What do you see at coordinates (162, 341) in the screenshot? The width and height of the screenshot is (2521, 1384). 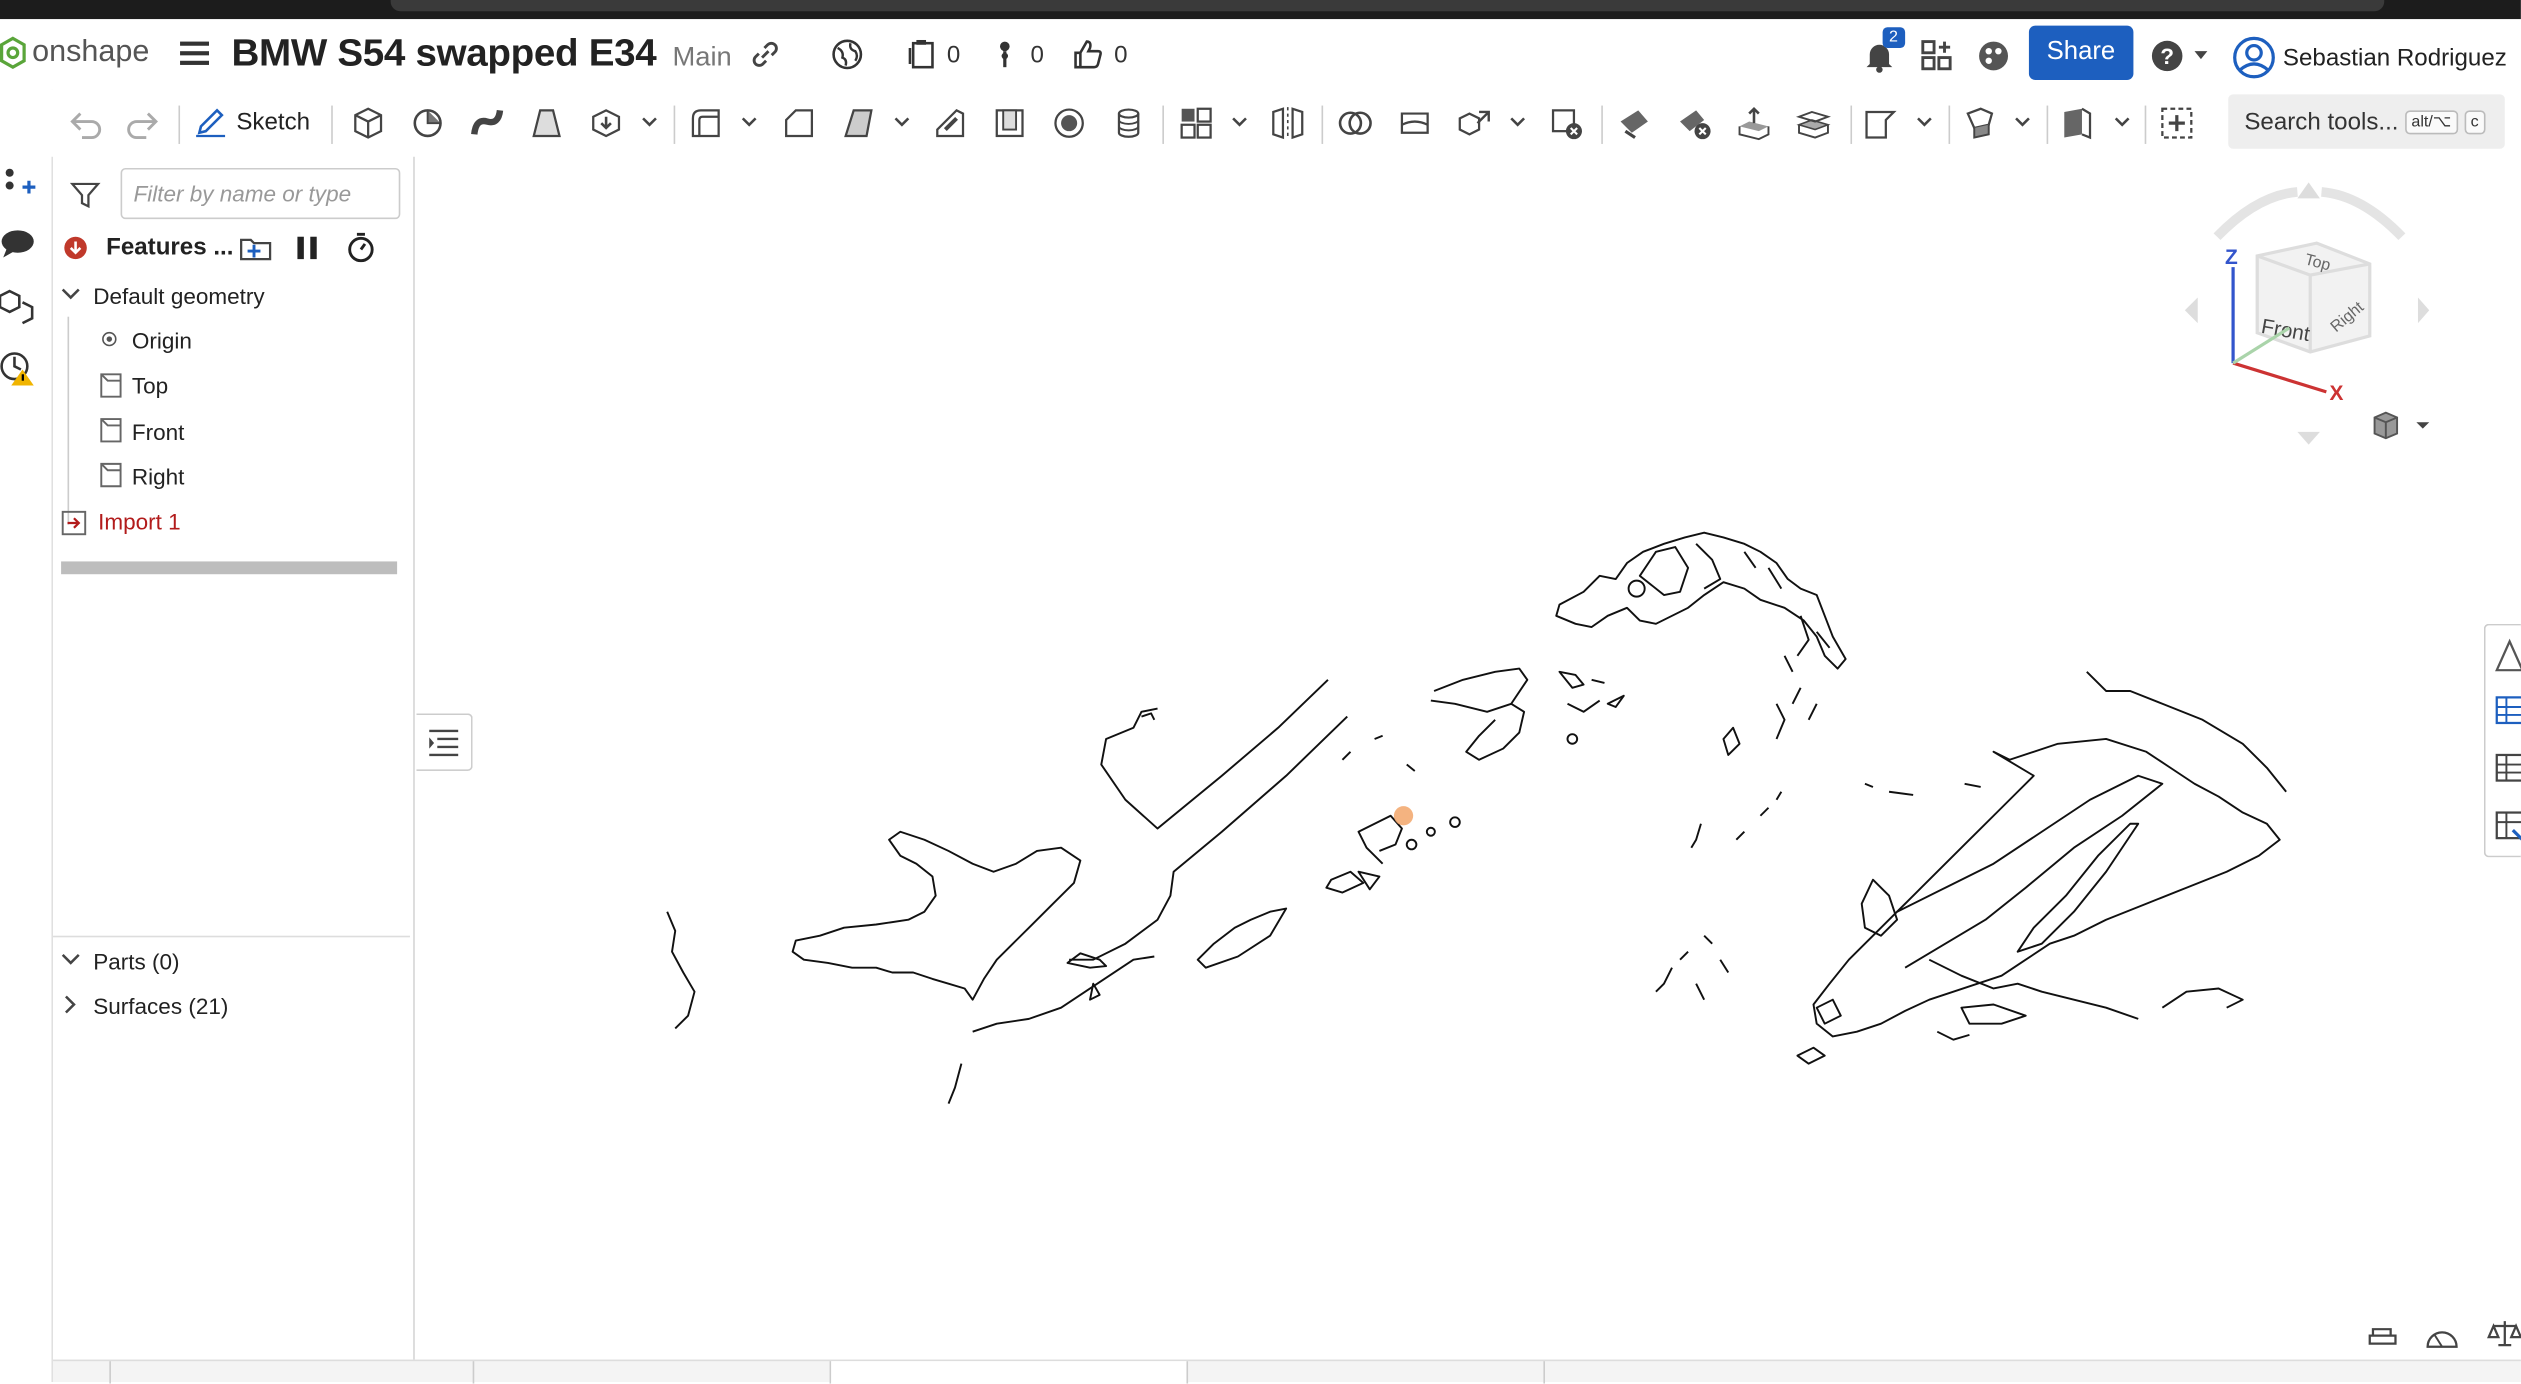 I see `tree-item-origin: Origin` at bounding box center [162, 341].